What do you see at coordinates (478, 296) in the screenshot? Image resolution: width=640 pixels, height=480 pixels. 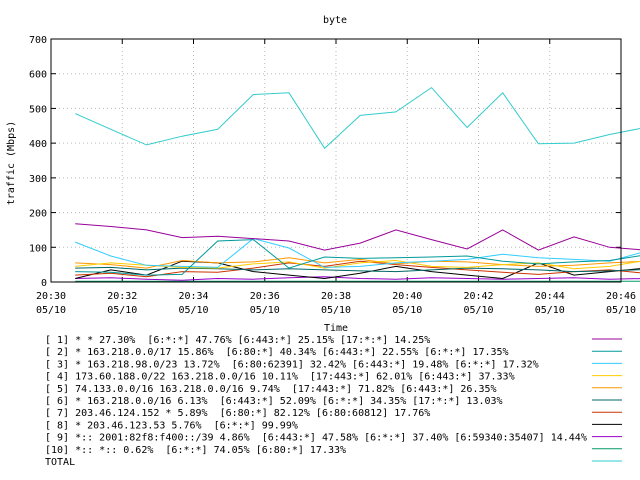 I see `x-tick-time-label: 20:42` at bounding box center [478, 296].